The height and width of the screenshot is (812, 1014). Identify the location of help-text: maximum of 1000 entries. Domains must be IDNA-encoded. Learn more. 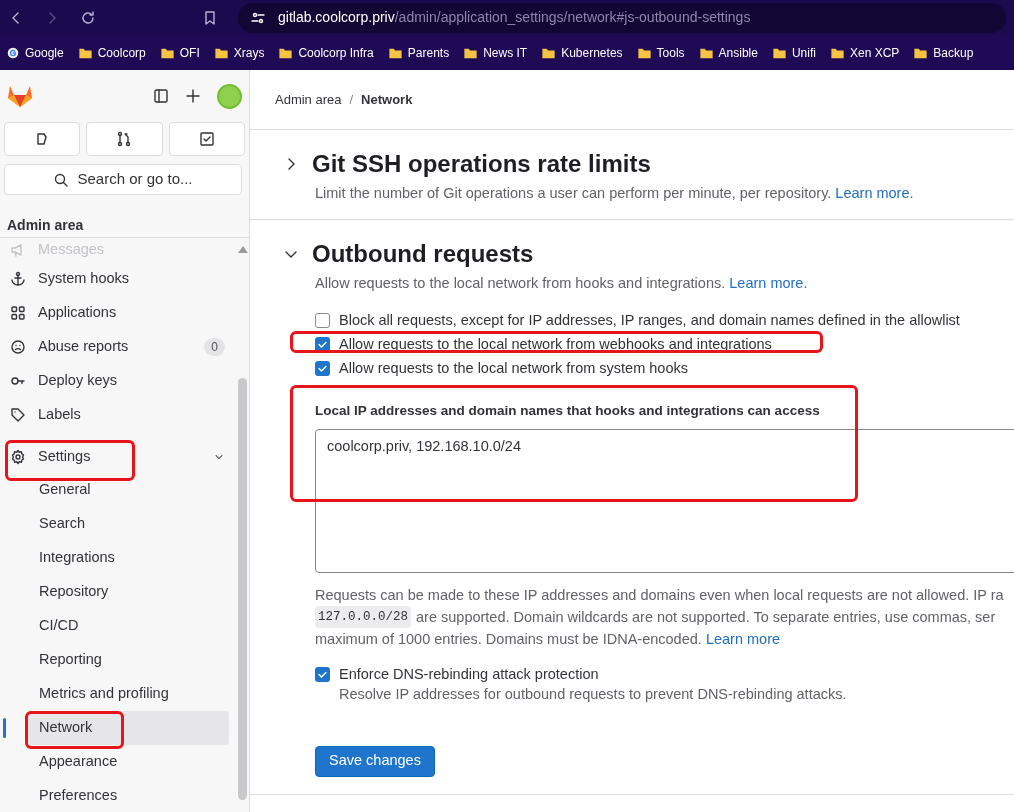
(548, 639).